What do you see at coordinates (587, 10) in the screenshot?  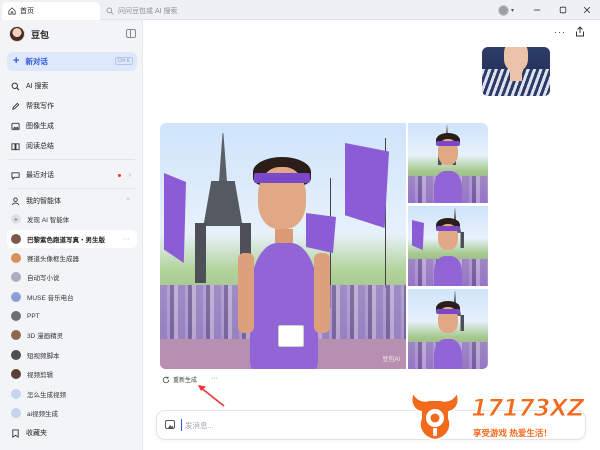 I see `close-button` at bounding box center [587, 10].